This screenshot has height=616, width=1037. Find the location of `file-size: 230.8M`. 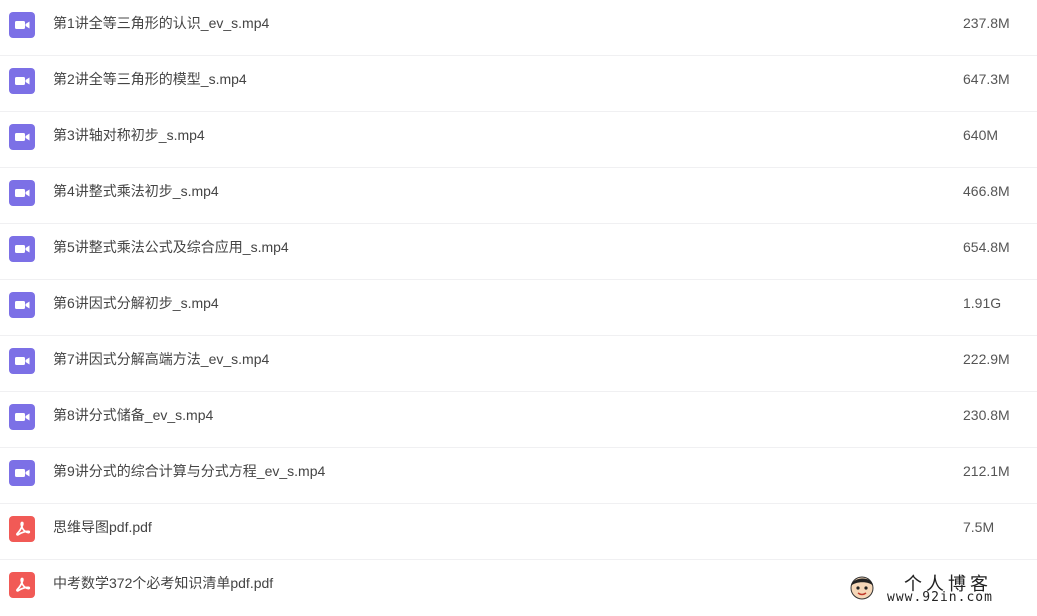

file-size: 230.8M is located at coordinates (986, 415).